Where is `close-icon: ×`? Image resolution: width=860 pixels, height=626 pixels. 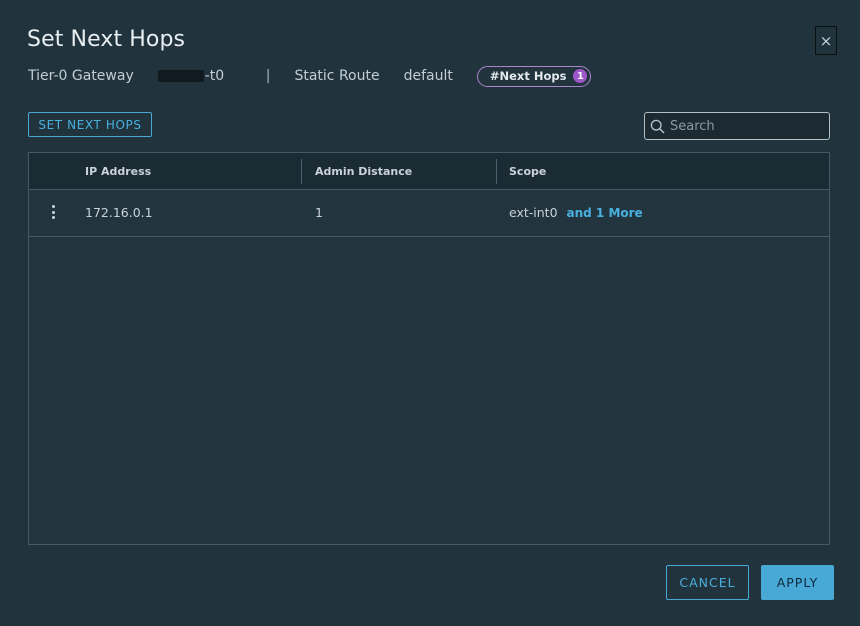 close-icon: × is located at coordinates (826, 40).